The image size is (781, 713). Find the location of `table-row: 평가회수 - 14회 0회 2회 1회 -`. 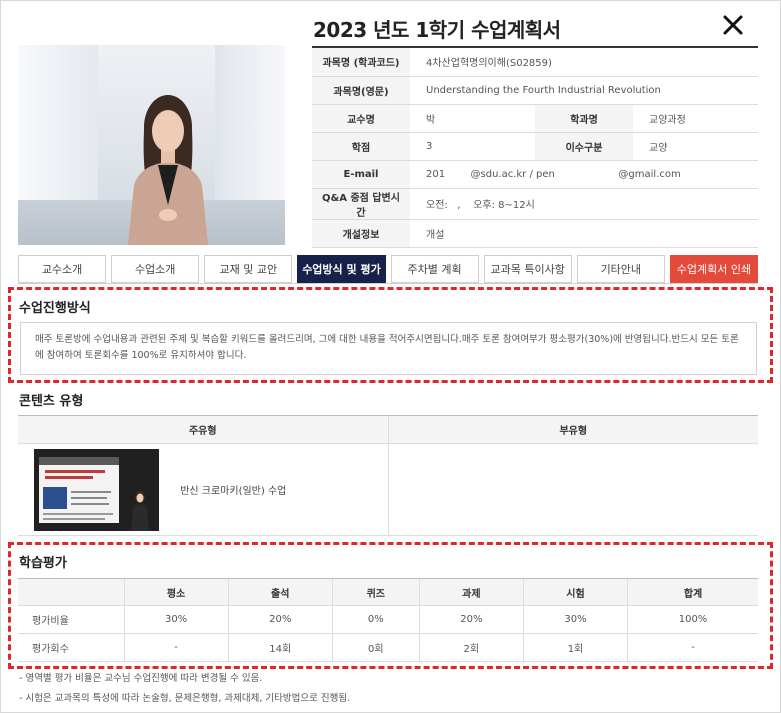

table-row: 평가회수 - 14회 0회 2회 1회 - is located at coordinates (388, 647).